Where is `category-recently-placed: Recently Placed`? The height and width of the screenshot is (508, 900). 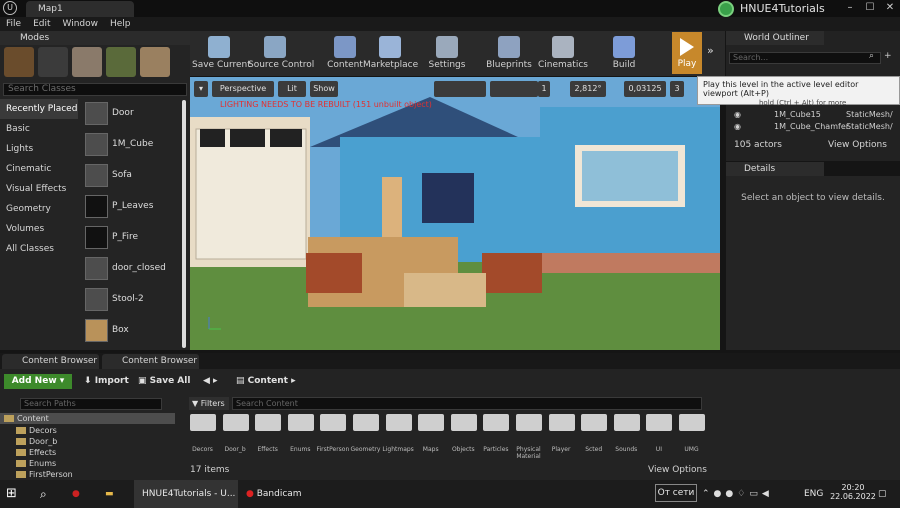 category-recently-placed: Recently Placed is located at coordinates (39, 109).